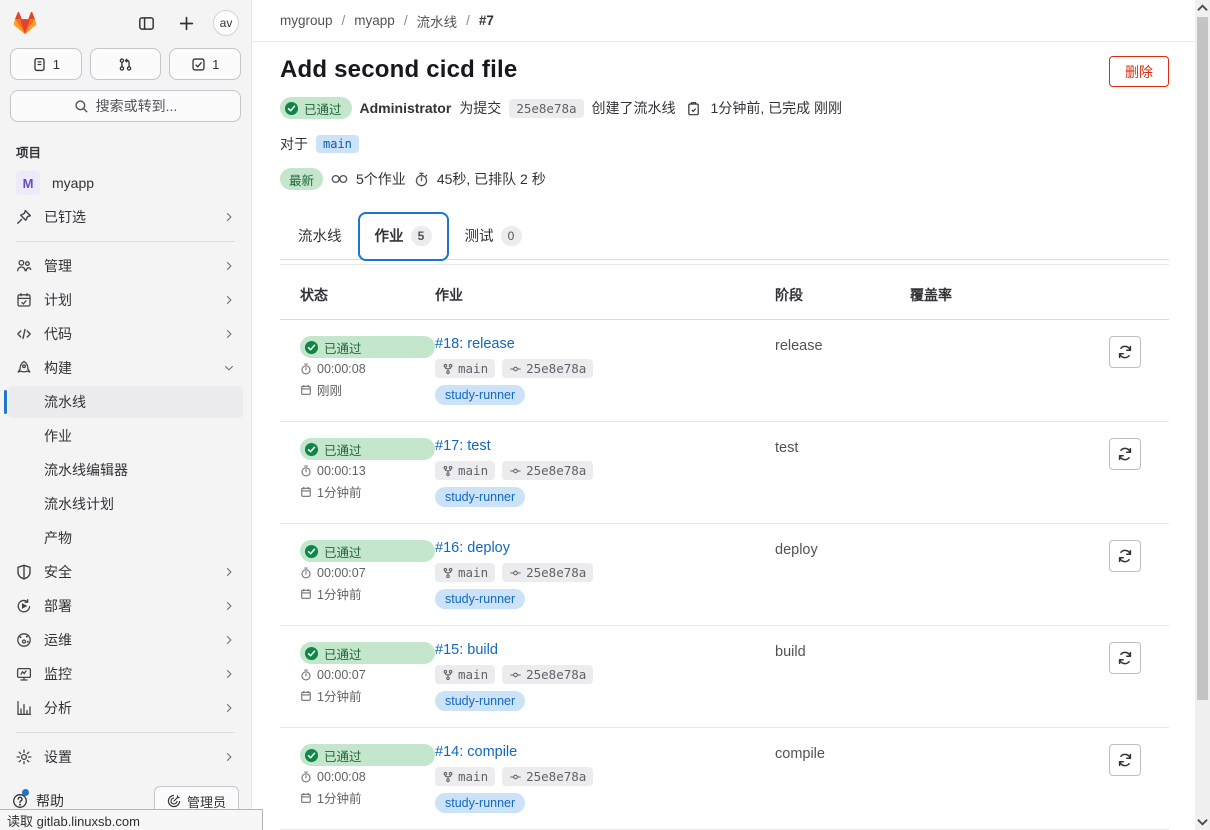  What do you see at coordinates (796, 550) in the screenshot?
I see `job-stage: deploy` at bounding box center [796, 550].